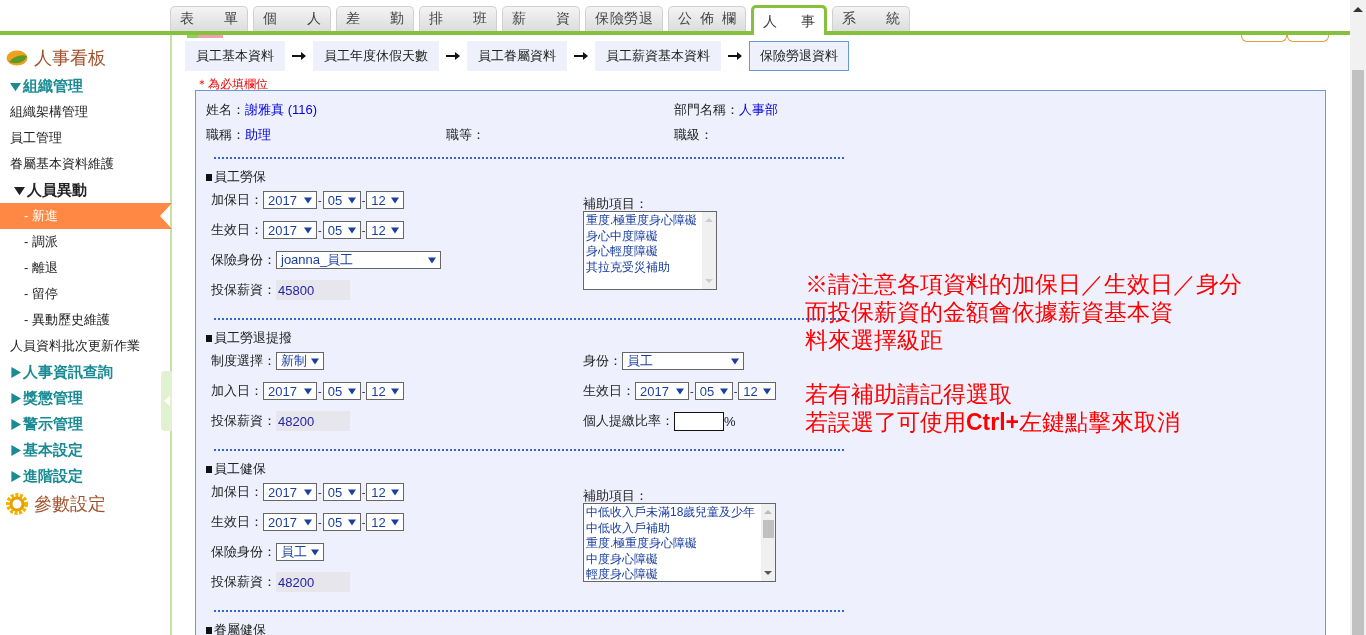  I want to click on list-option: 身心中度障礙, so click(643, 236).